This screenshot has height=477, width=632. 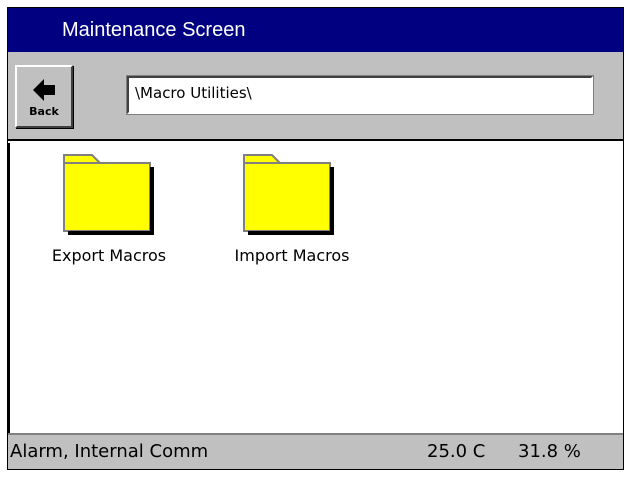 I want to click on folder-label: Import Macros, so click(x=292, y=255).